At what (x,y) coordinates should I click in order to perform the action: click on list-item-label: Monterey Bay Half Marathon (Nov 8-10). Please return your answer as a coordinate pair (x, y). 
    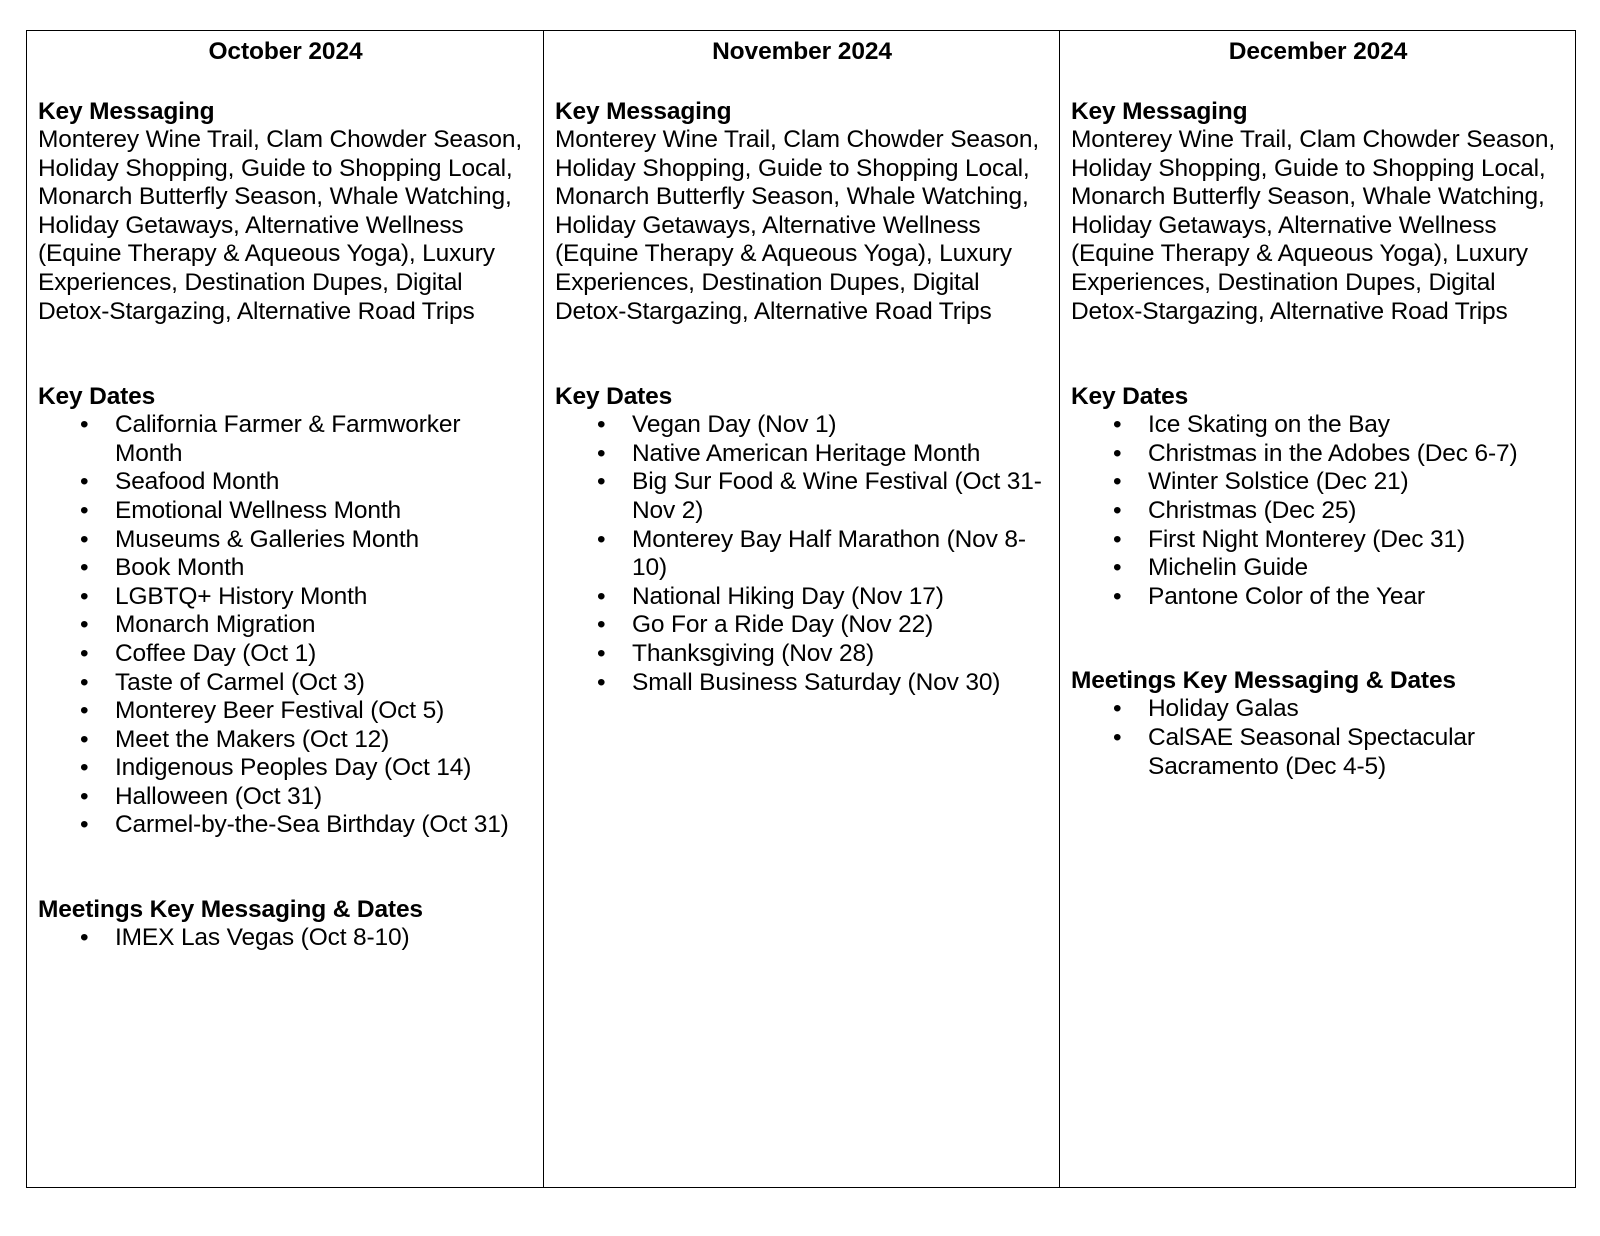
    Looking at the image, I should click on (829, 553).